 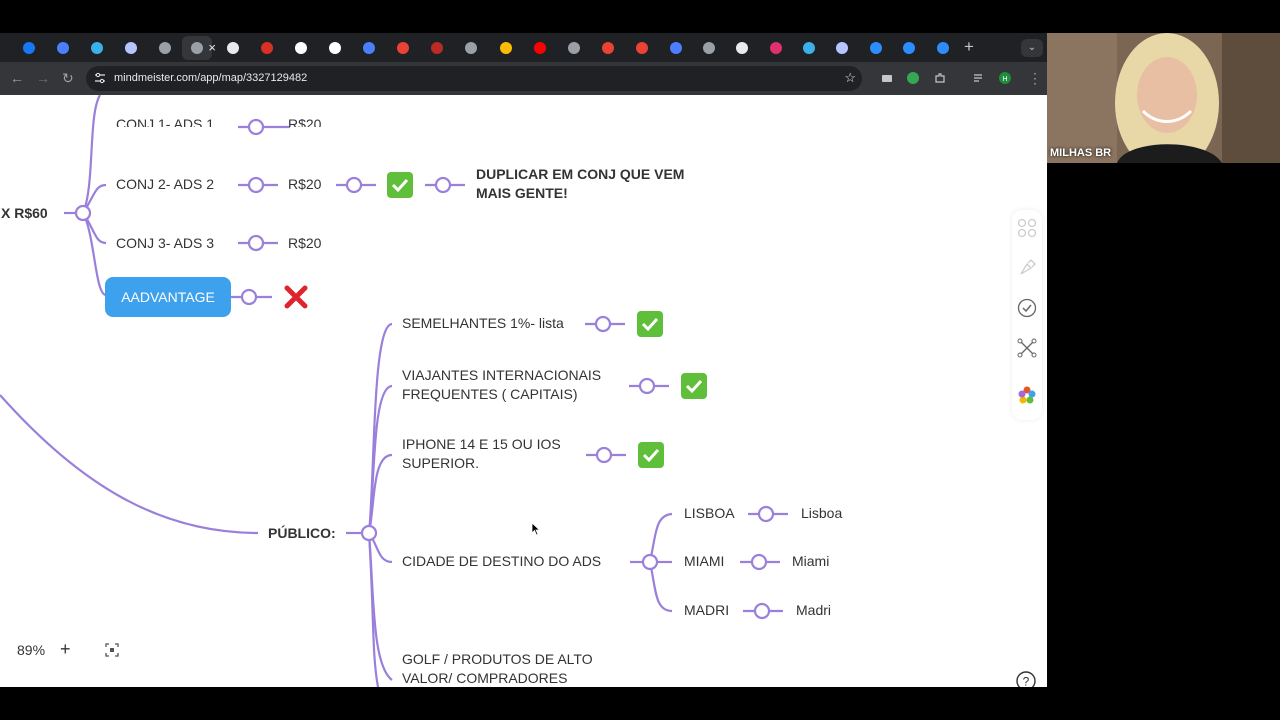 I want to click on fit-to-screen-icon, so click(x=112, y=650).